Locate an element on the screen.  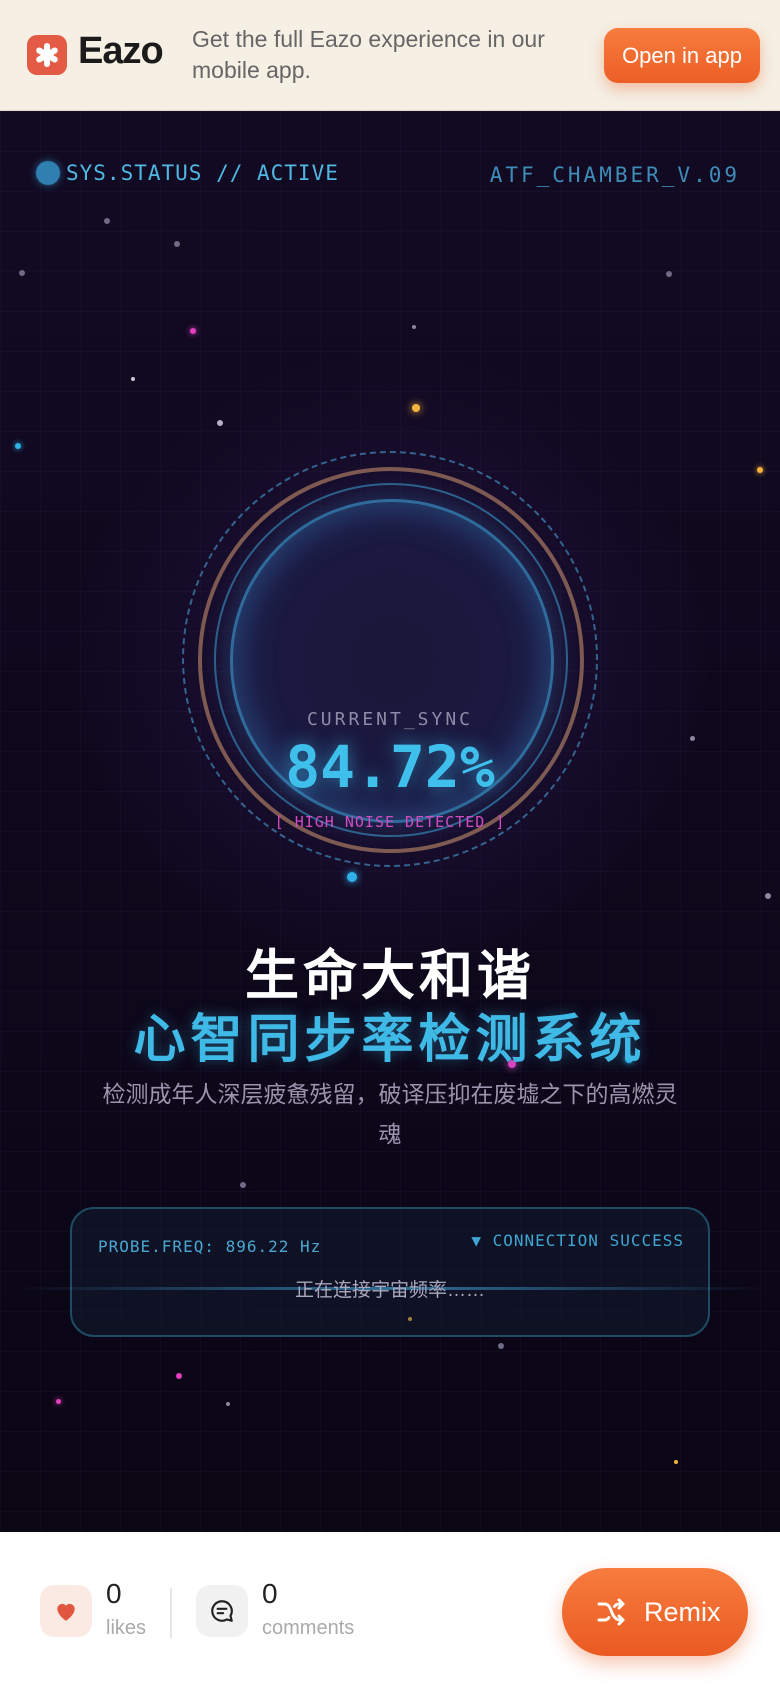
remix-label: Remix is located at coordinates (682, 1612).